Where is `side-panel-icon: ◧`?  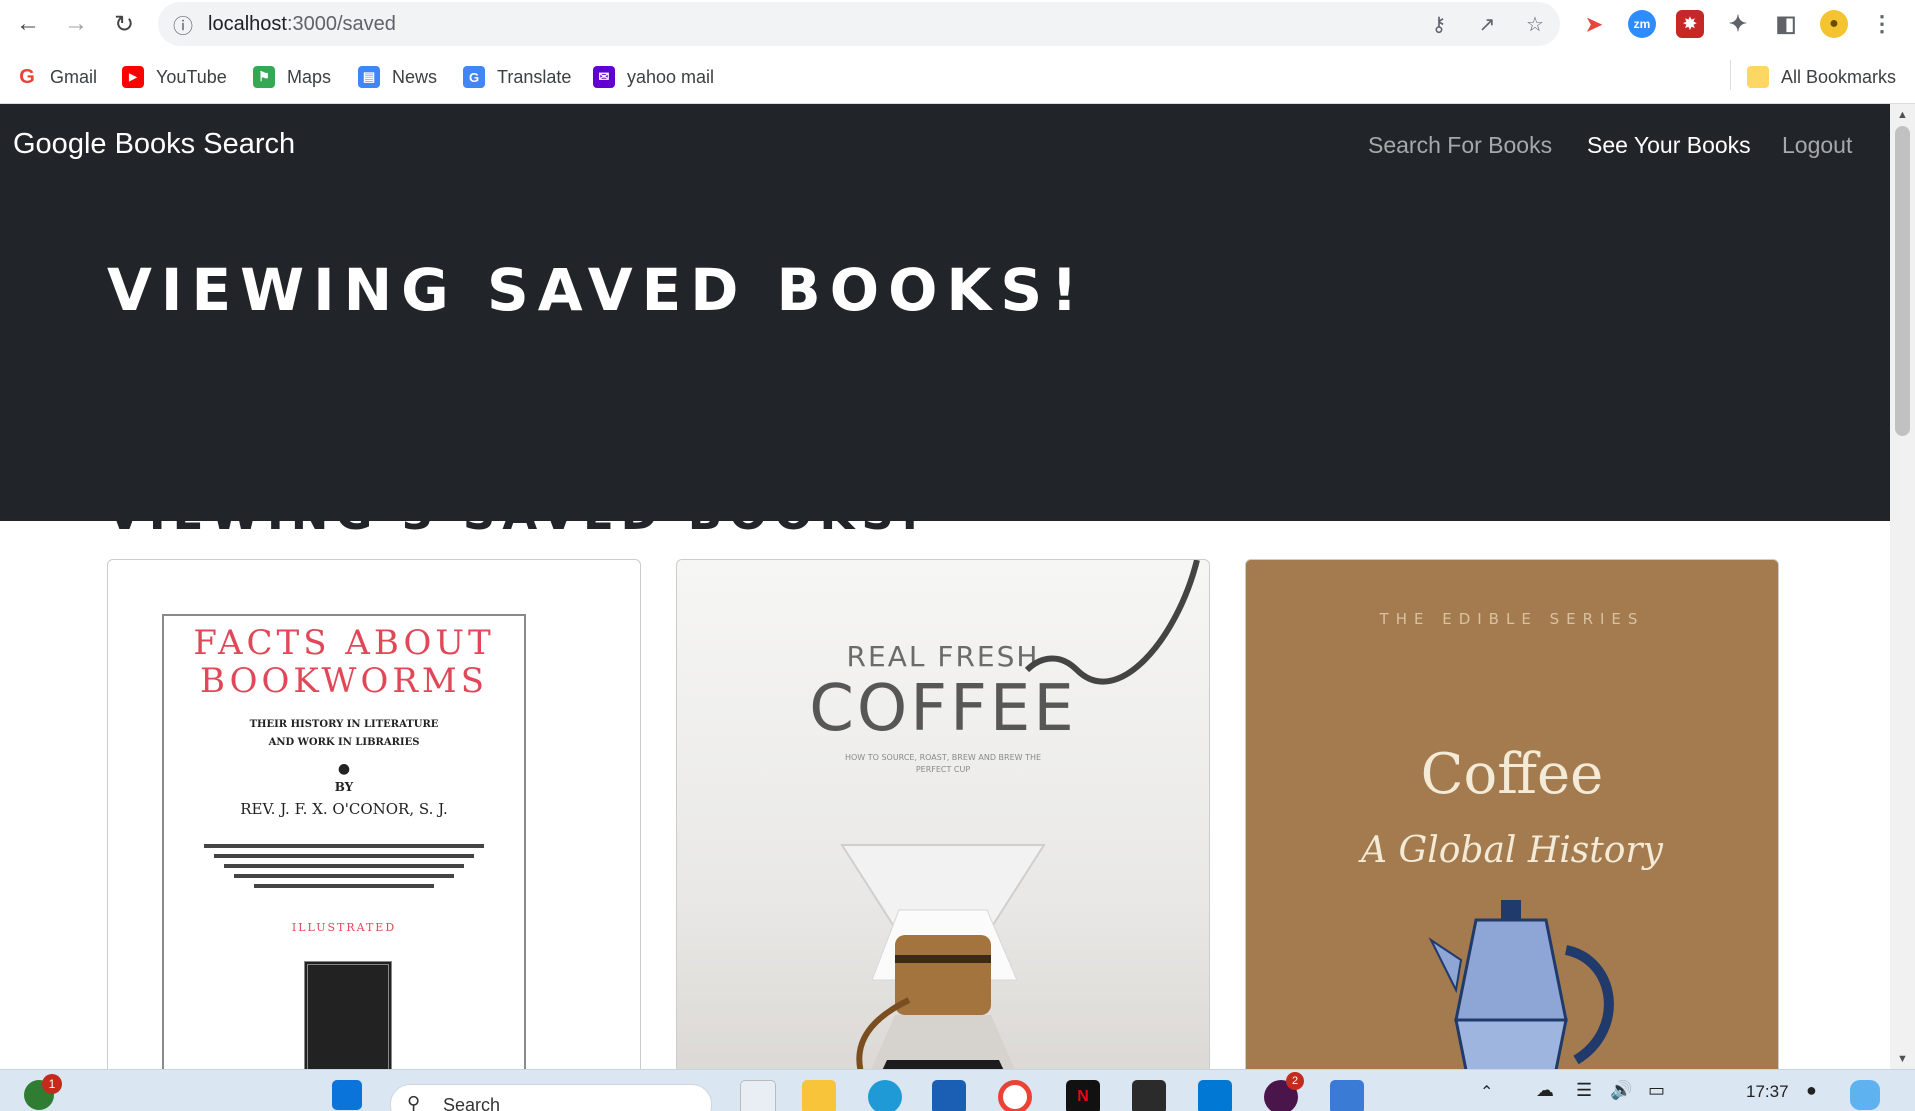 side-panel-icon: ◧ is located at coordinates (1786, 24).